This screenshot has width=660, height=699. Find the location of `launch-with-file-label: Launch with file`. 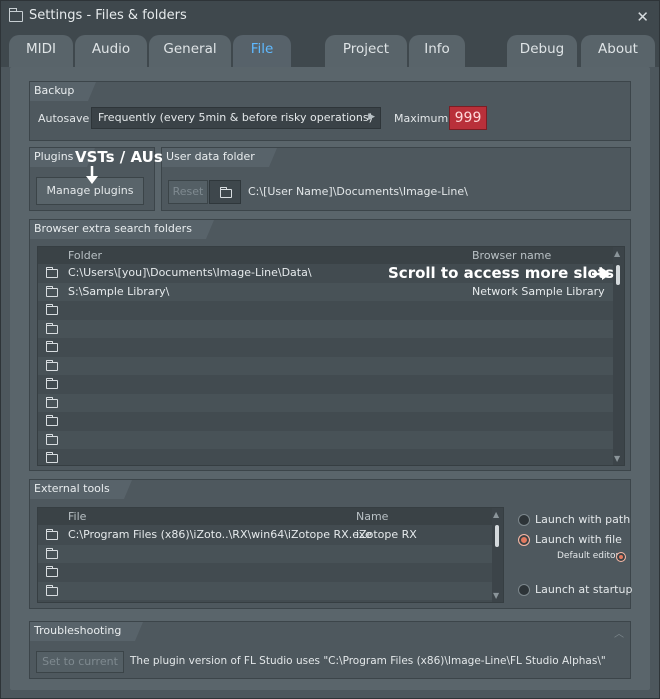

launch-with-file-label: Launch with file is located at coordinates (578, 539).